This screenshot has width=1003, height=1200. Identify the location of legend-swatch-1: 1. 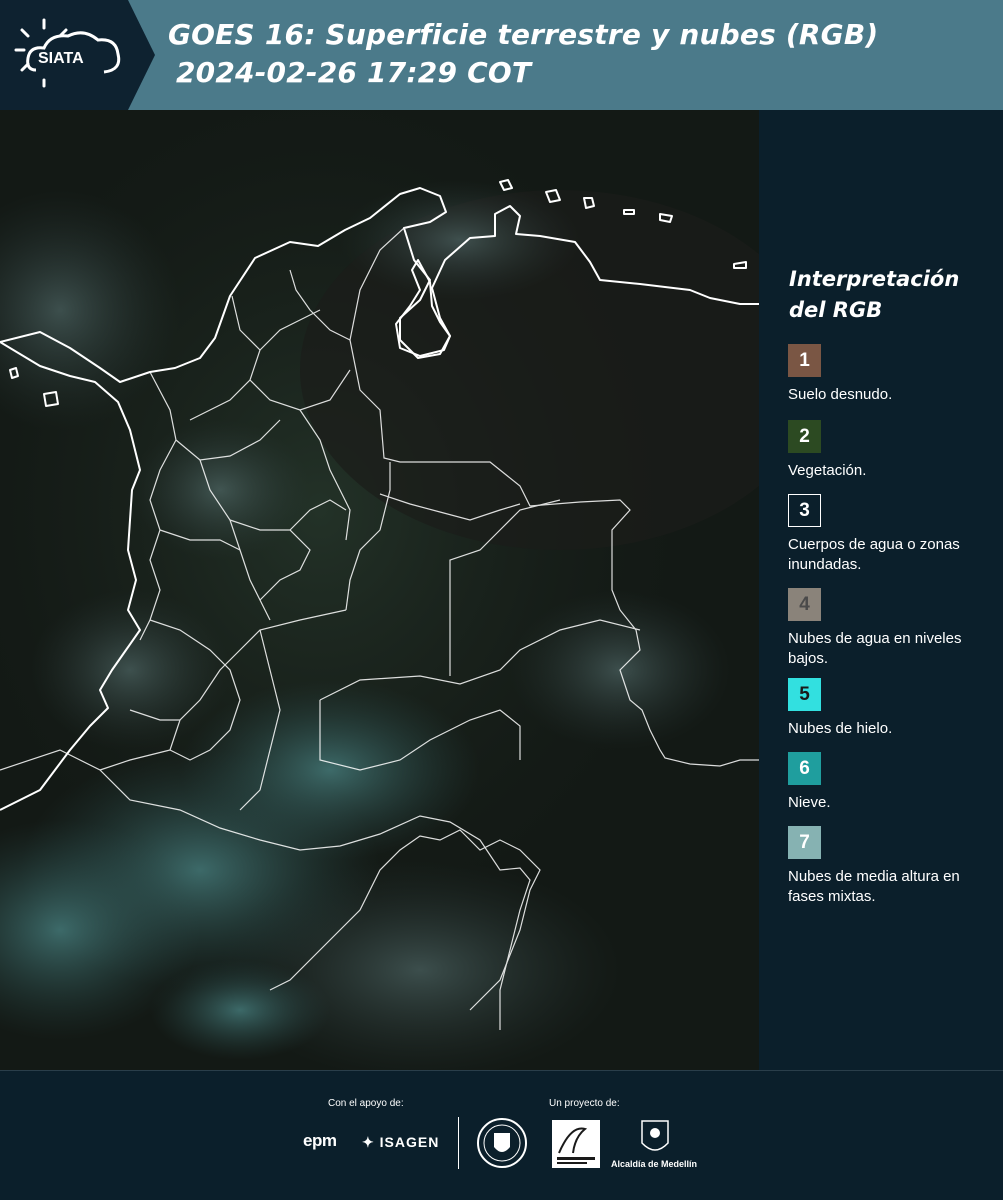
(804, 360).